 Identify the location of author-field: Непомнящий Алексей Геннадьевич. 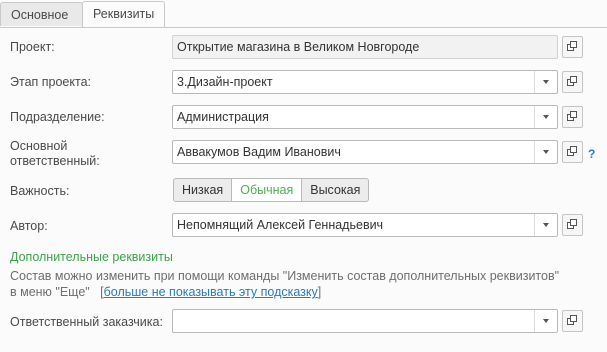
(365, 225).